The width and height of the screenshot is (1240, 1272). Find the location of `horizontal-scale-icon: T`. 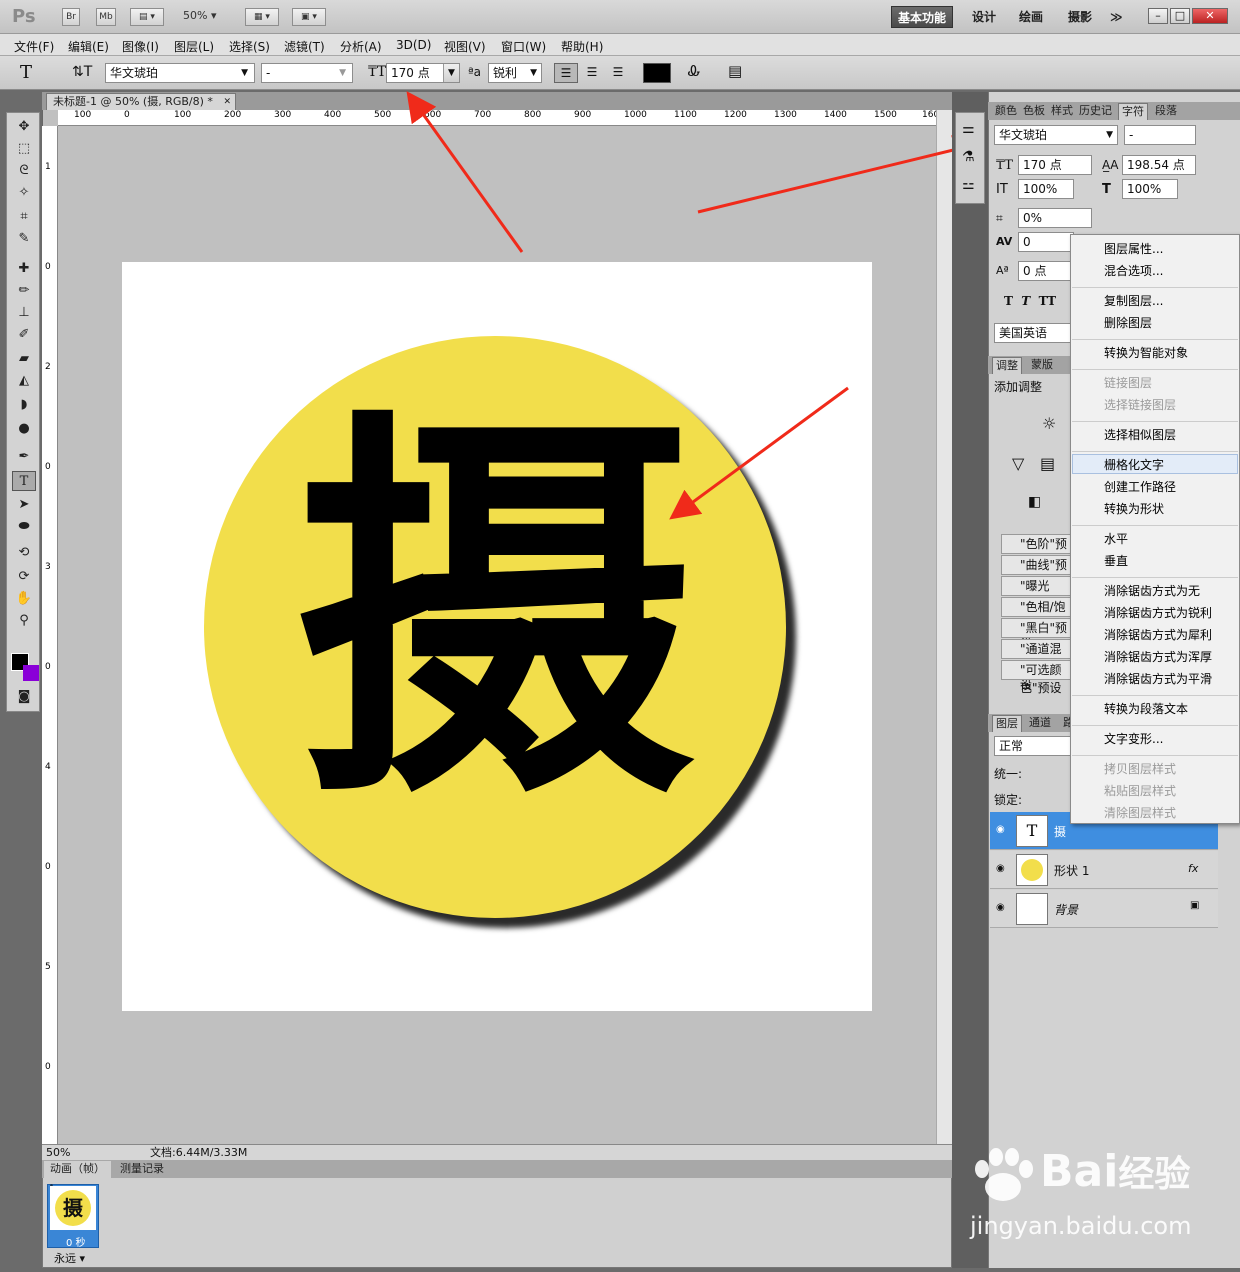

horizontal-scale-icon: T is located at coordinates (1106, 189).